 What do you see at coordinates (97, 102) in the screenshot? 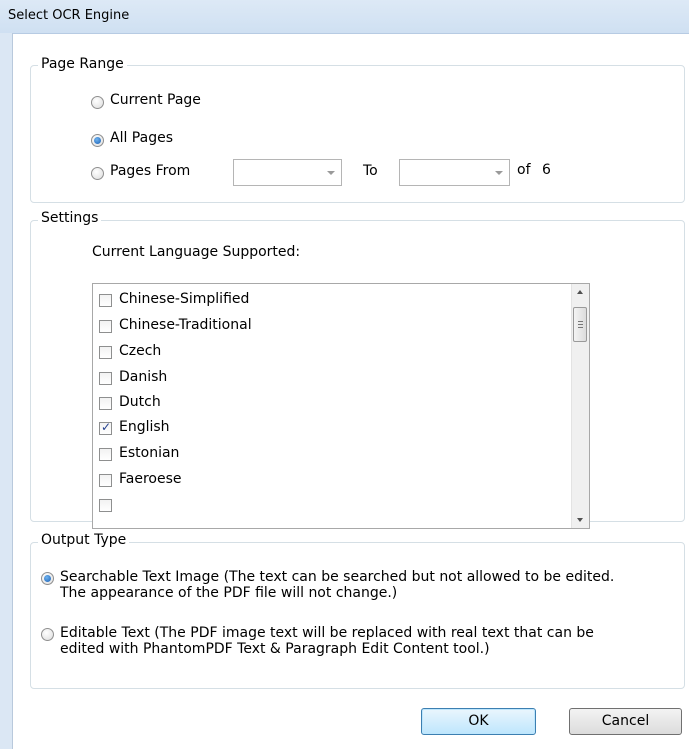
I see `current-page-radio` at bounding box center [97, 102].